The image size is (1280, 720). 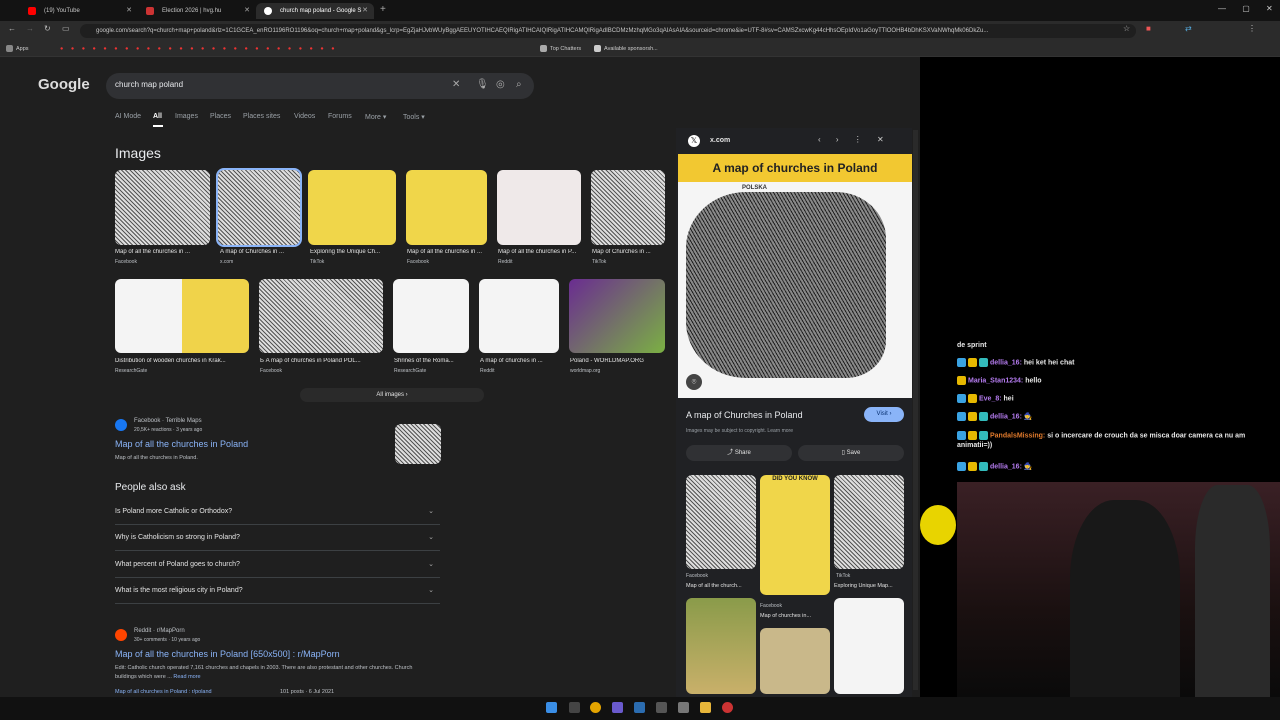 I want to click on tab-hvg: Election 2026 | hvg.hu ✕, so click(x=197, y=11).